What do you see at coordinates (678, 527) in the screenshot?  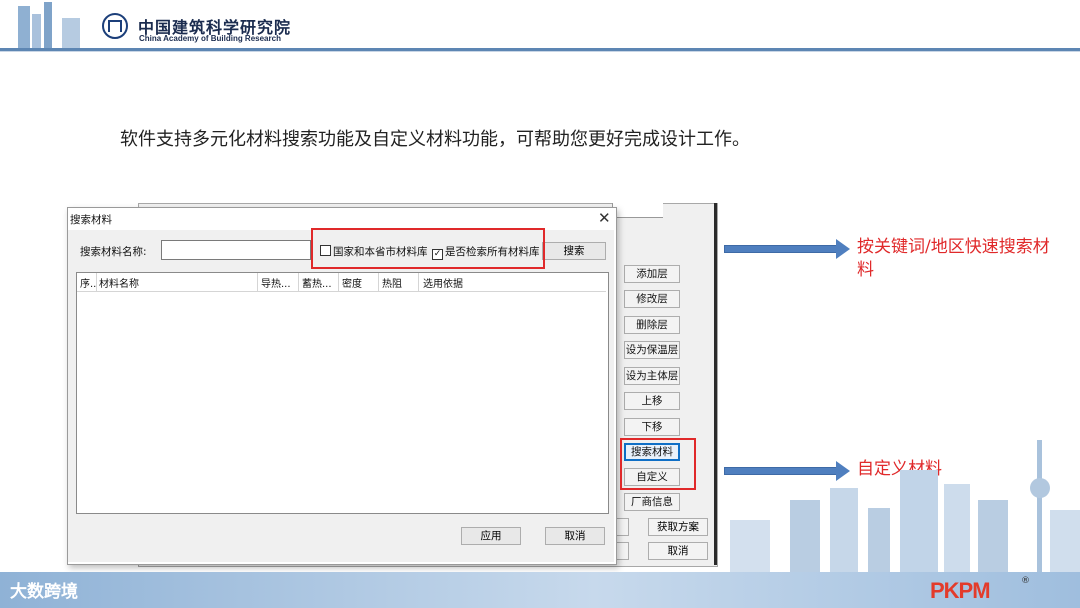 I see `get-plan-button: 获取方案` at bounding box center [678, 527].